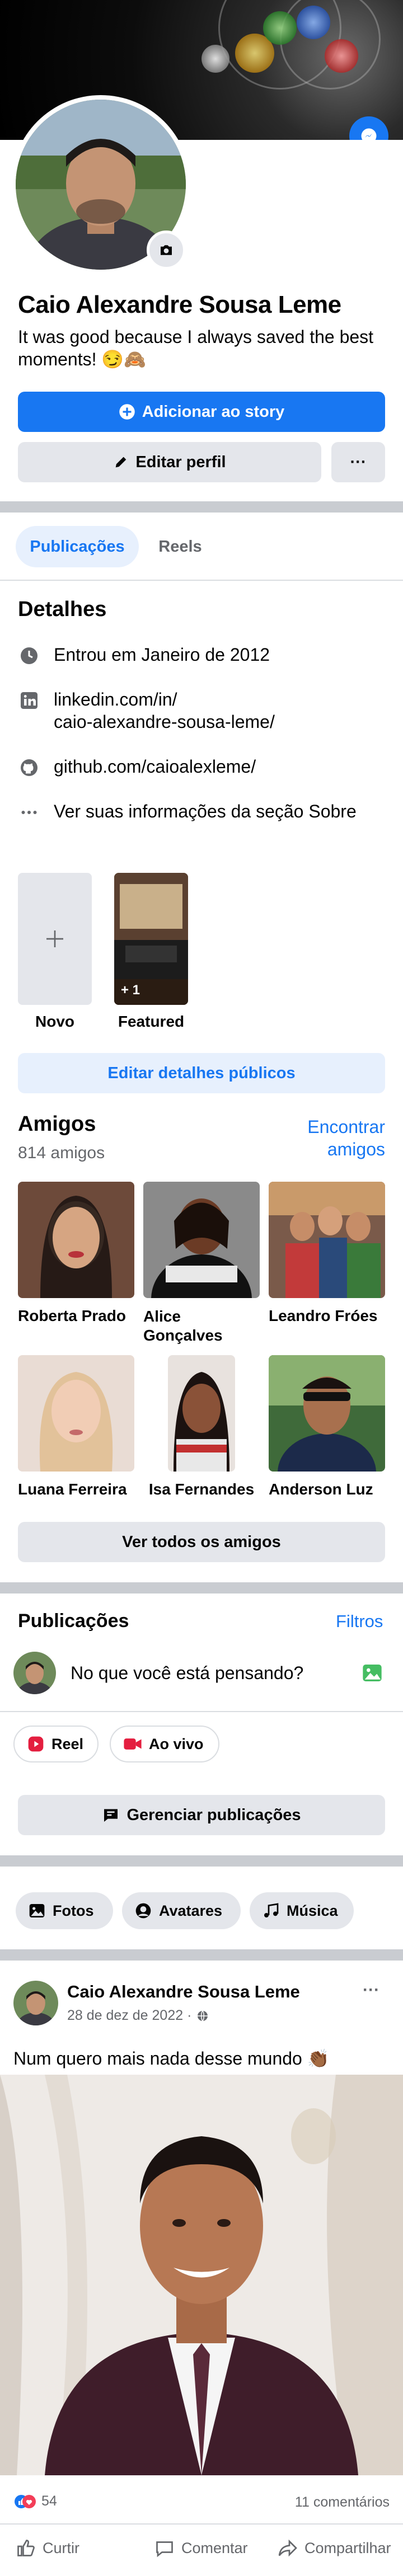  I want to click on live-button: Ao vivo, so click(164, 1744).